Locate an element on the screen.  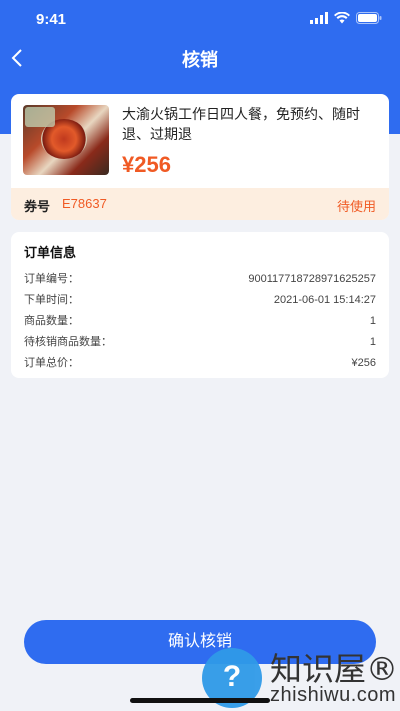
signal-icon is located at coordinates (319, 18).